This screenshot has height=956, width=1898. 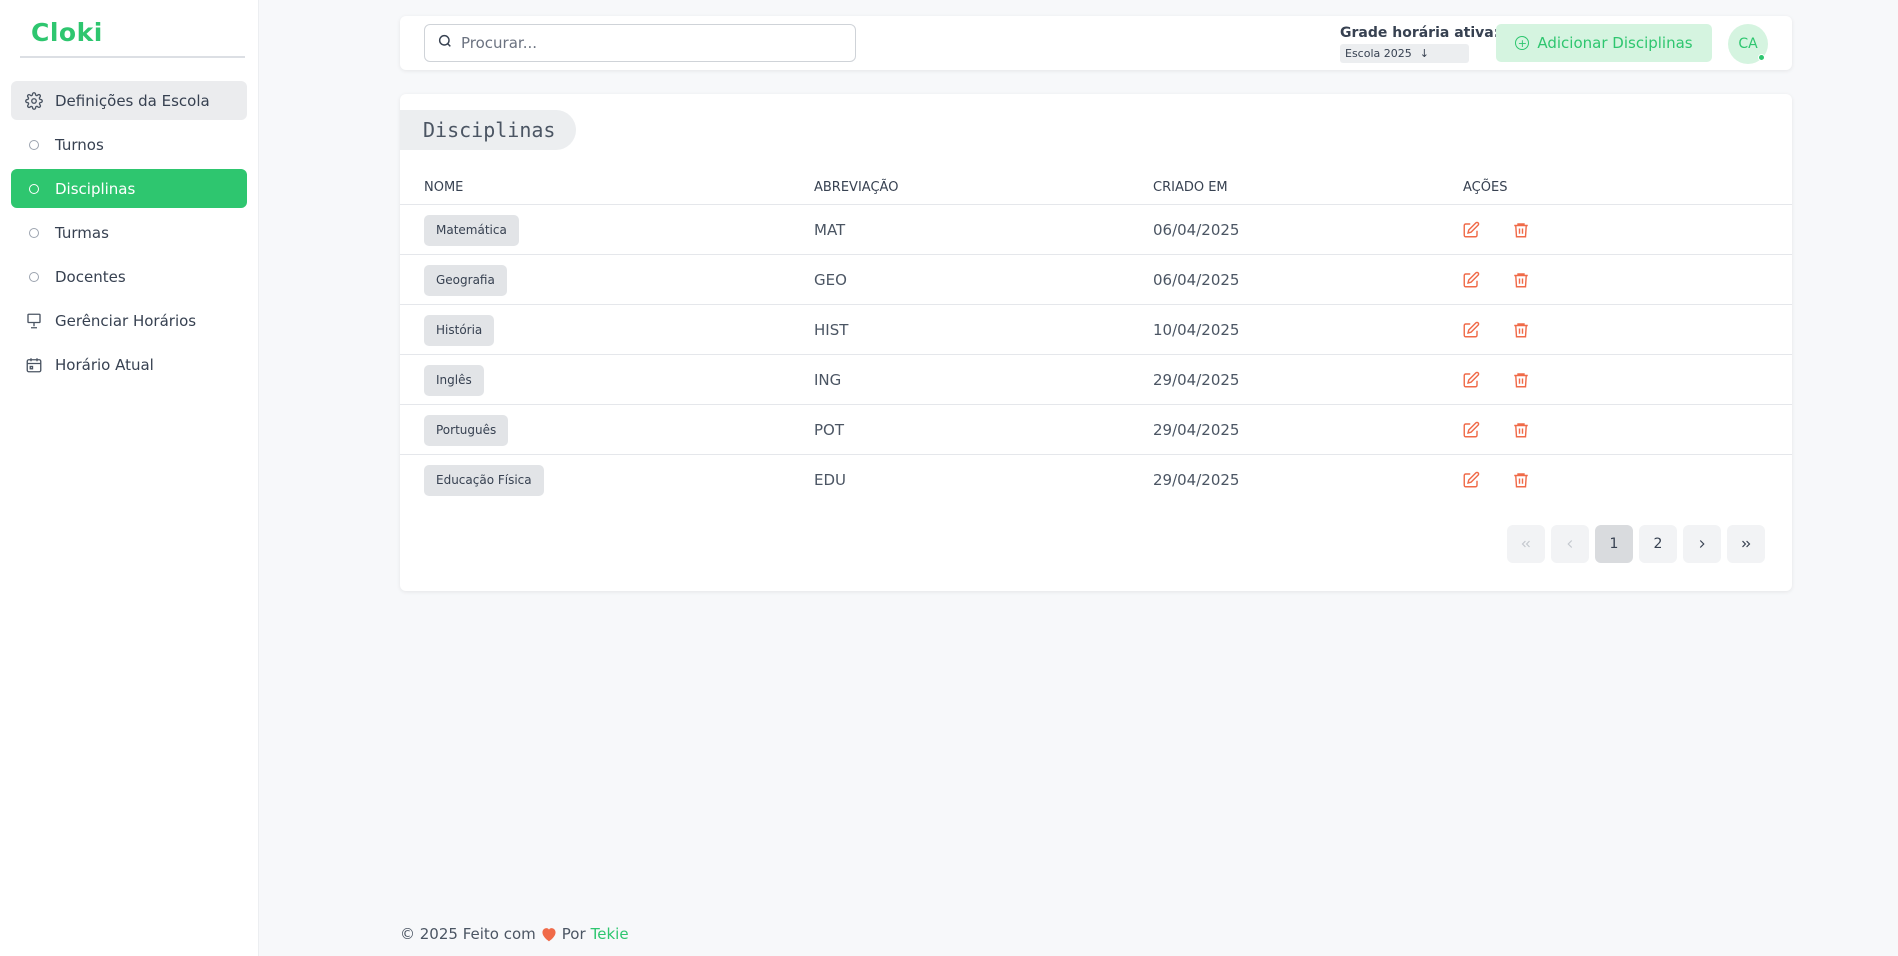 I want to click on search-input, so click(x=651, y=43).